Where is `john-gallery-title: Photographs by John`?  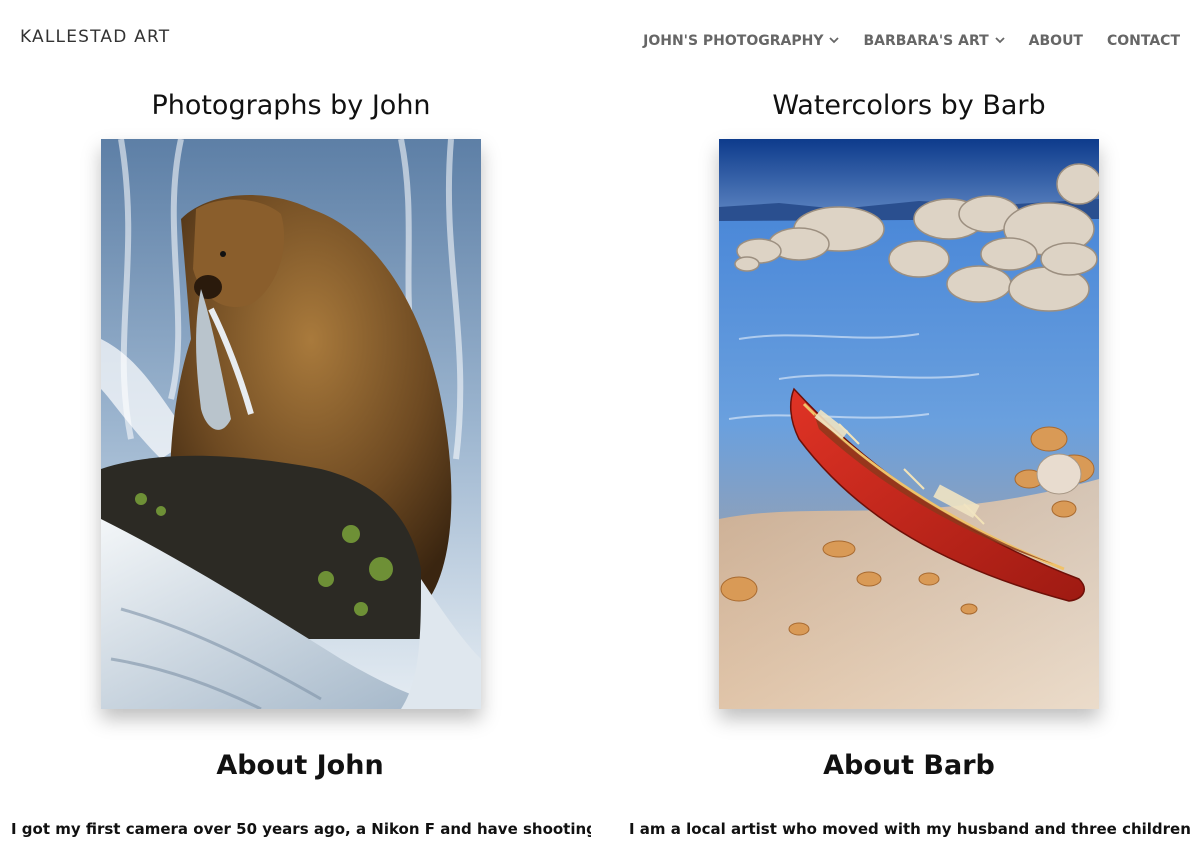 john-gallery-title: Photographs by John is located at coordinates (291, 105).